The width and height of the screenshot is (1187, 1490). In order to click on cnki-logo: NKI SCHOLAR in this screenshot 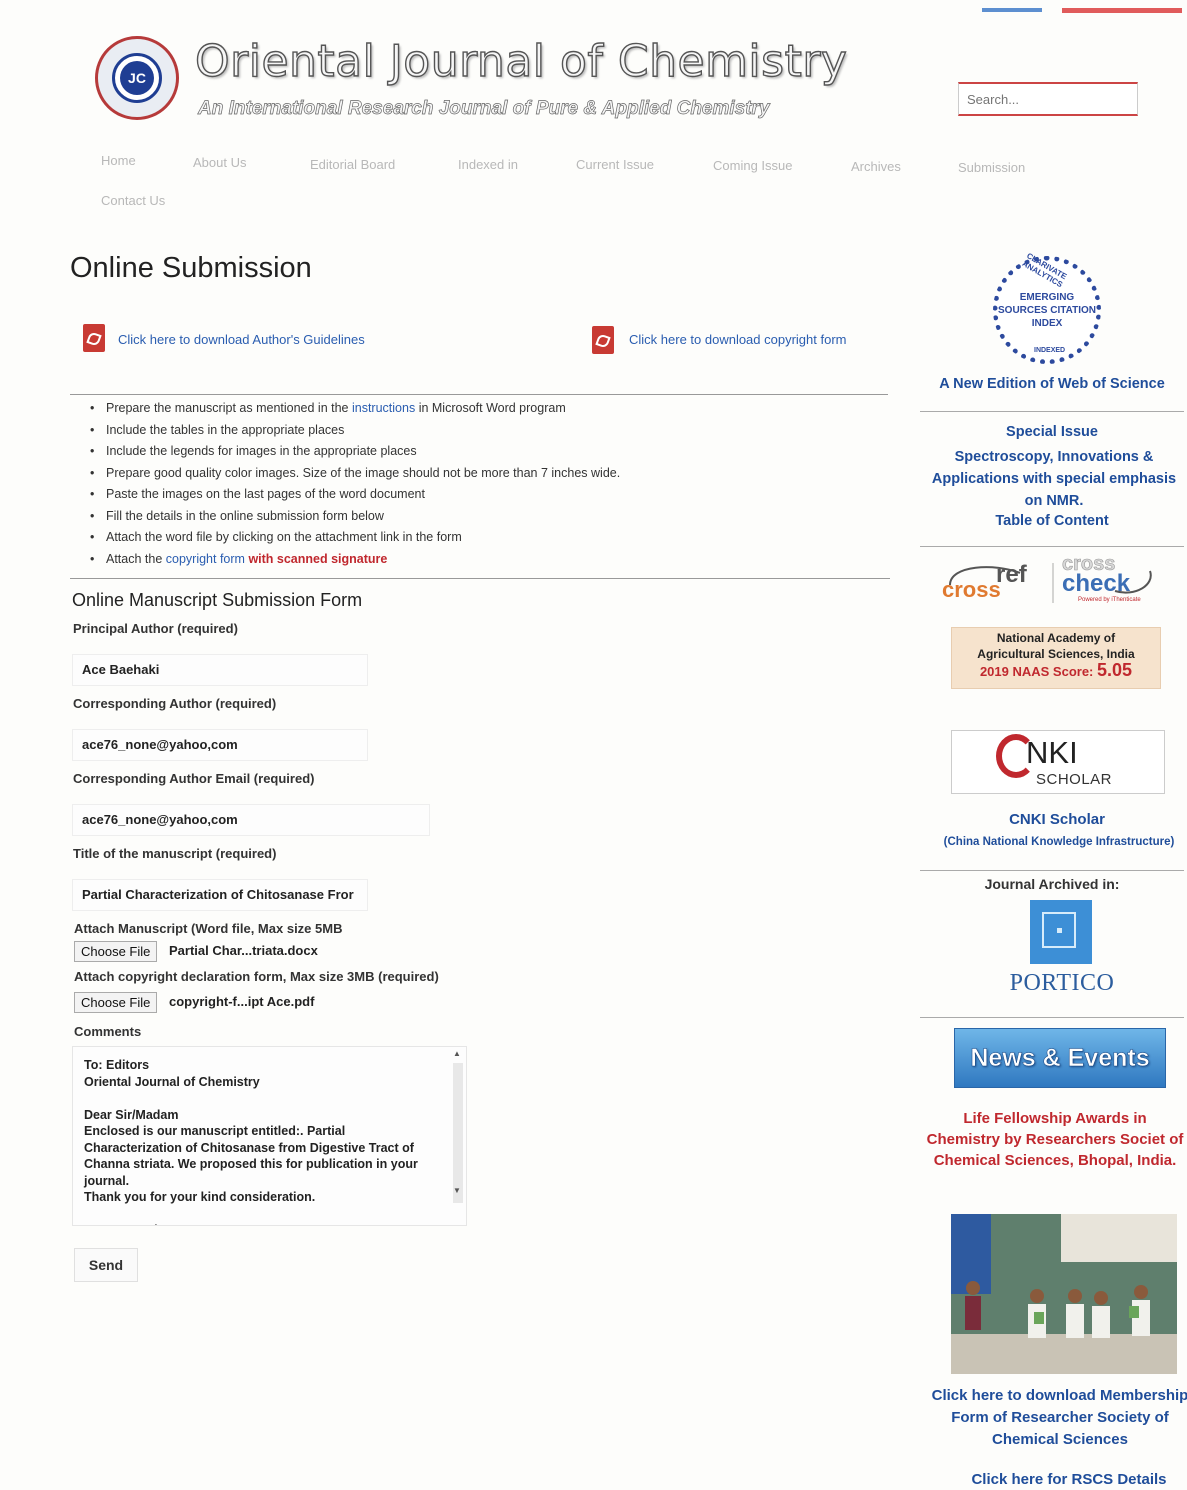, I will do `click(1058, 762)`.